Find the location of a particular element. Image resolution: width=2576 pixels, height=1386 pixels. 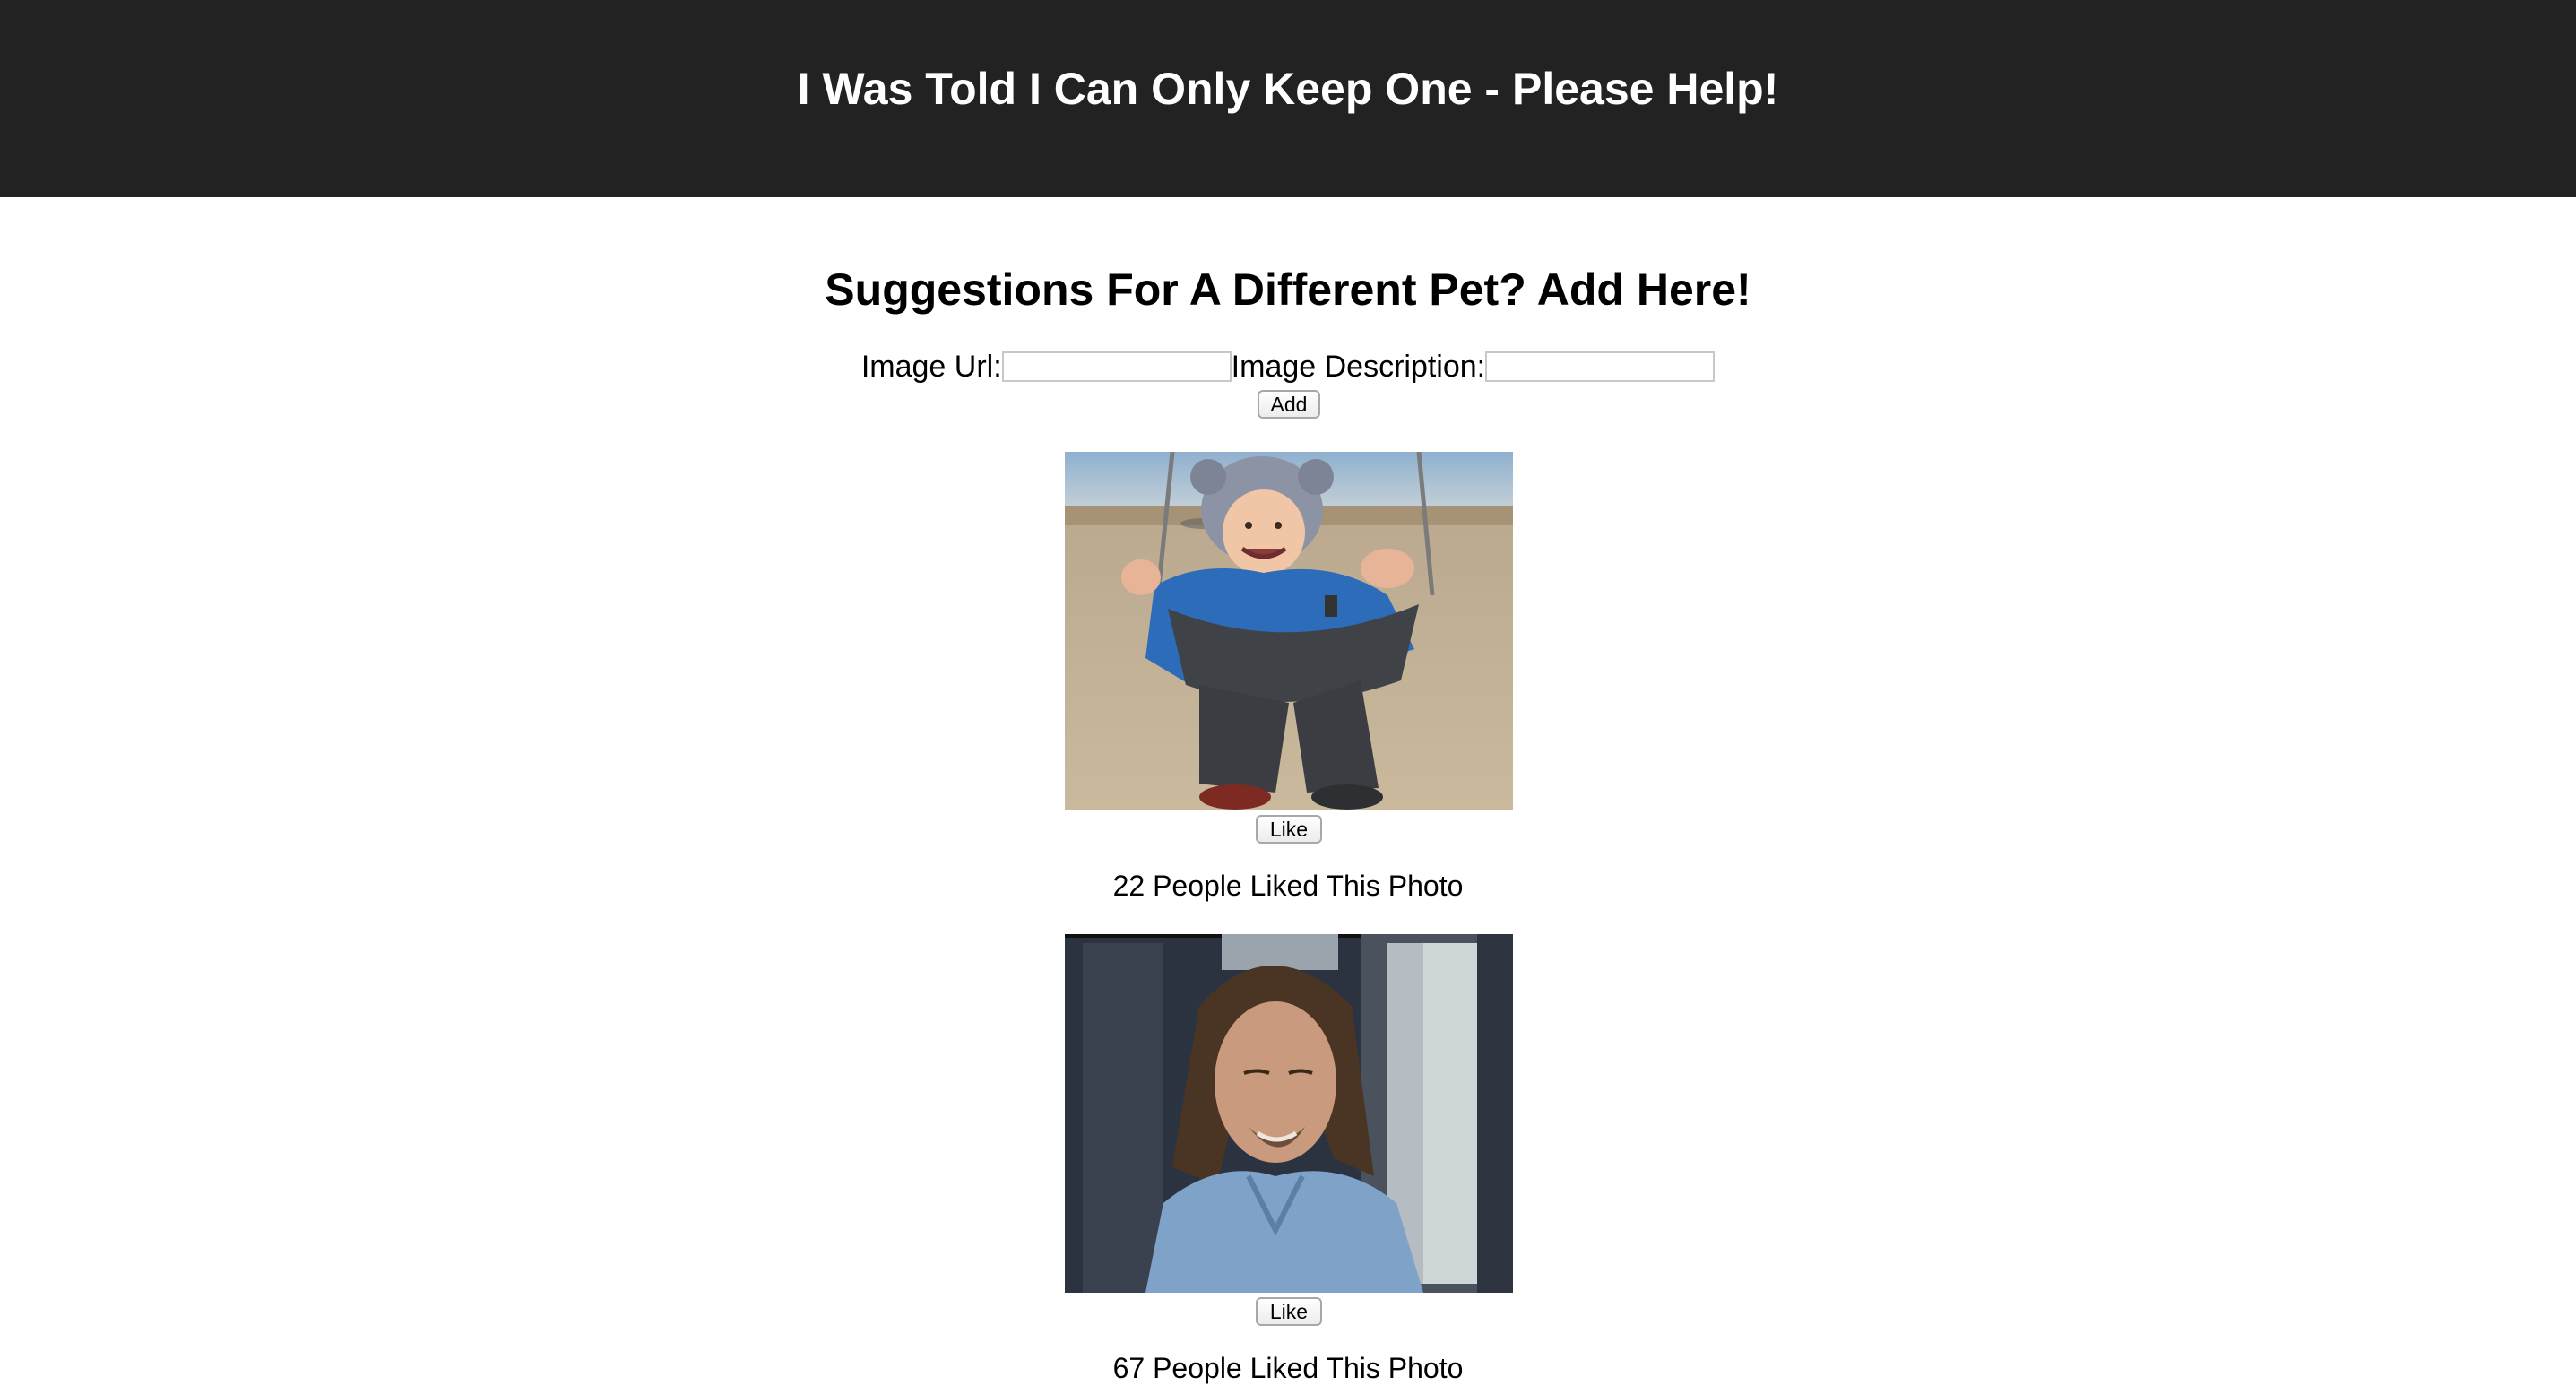

add-suggestion-form: Image Url: Image Description: is located at coordinates (1288, 366).